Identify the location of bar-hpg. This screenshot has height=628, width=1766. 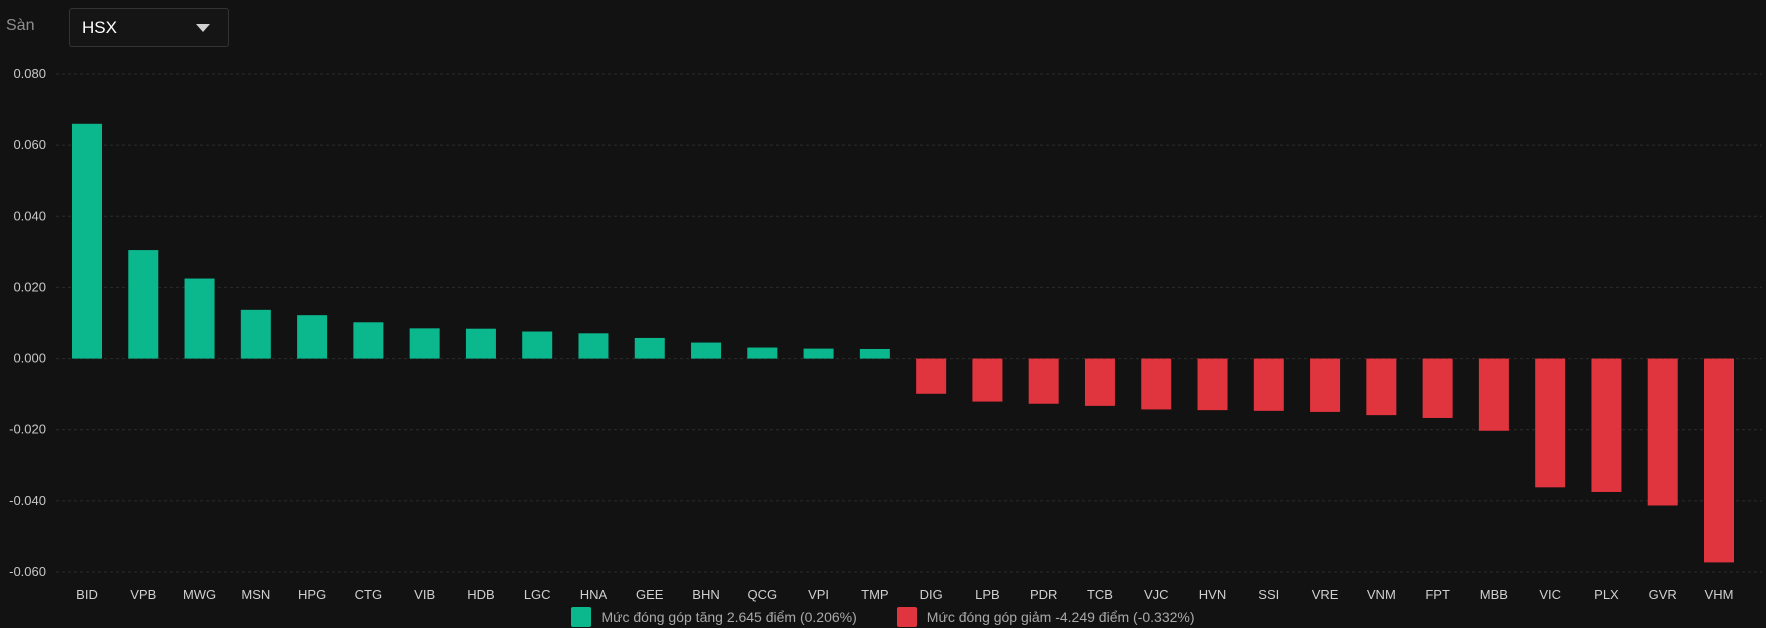
(312, 337).